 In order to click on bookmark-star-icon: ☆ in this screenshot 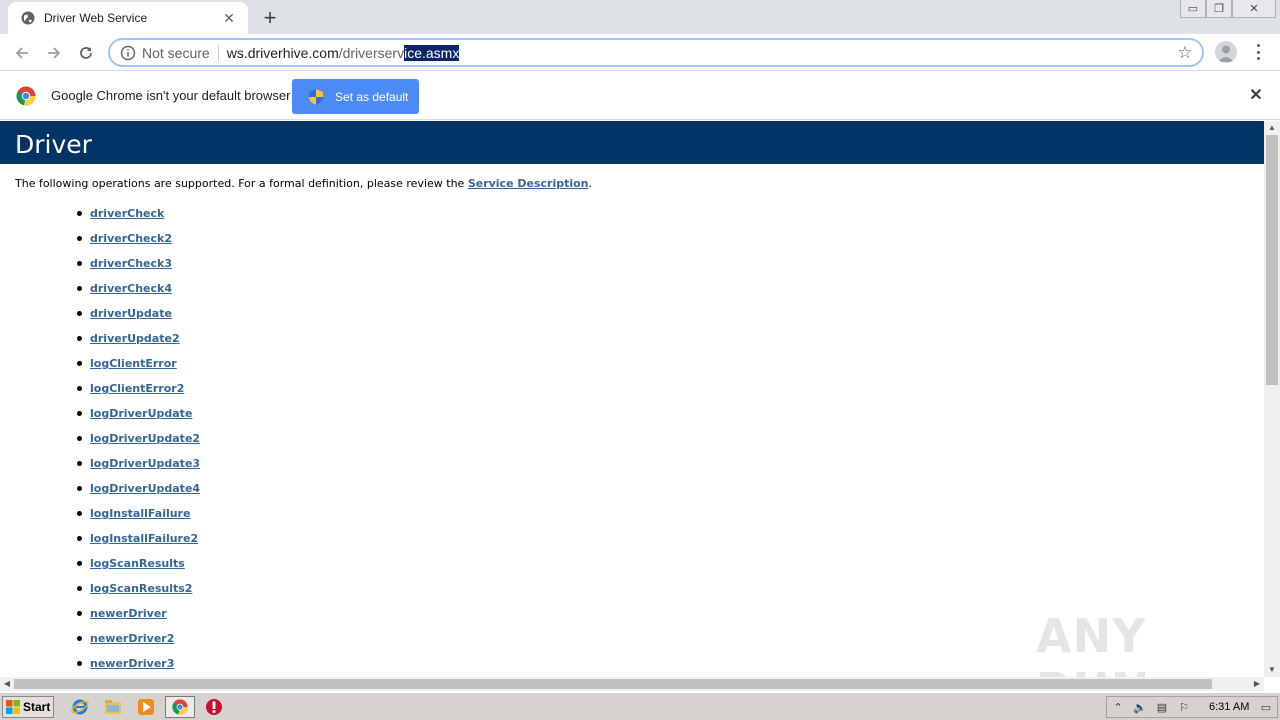, I will do `click(1185, 53)`.